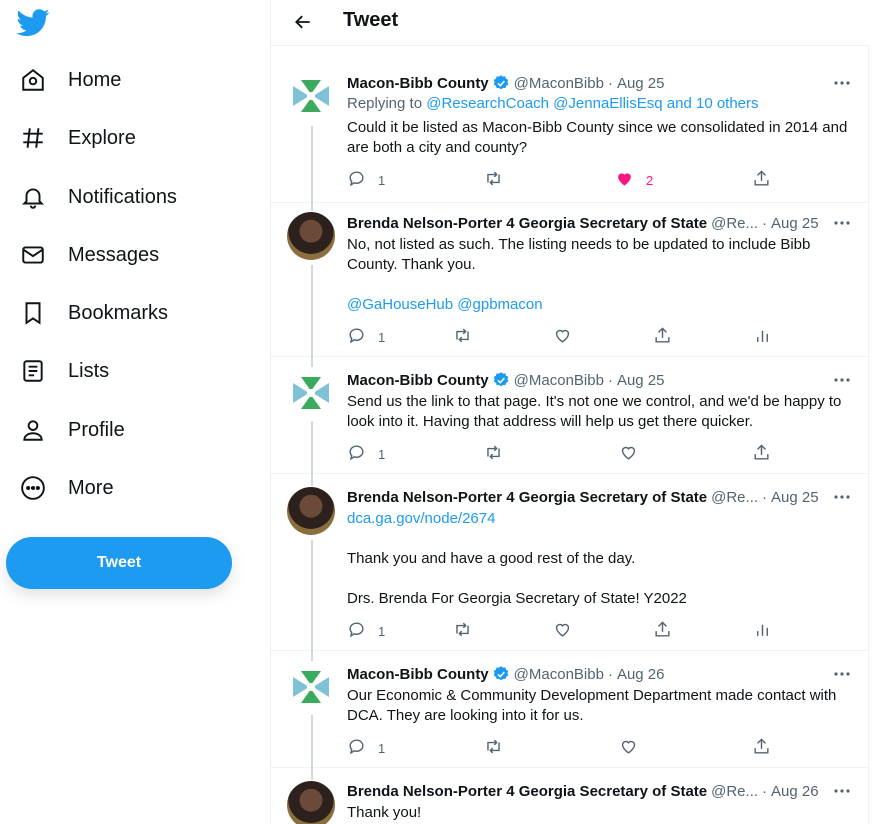 The image size is (892, 824). I want to click on sidebar-item-label: Profile, so click(96, 429).